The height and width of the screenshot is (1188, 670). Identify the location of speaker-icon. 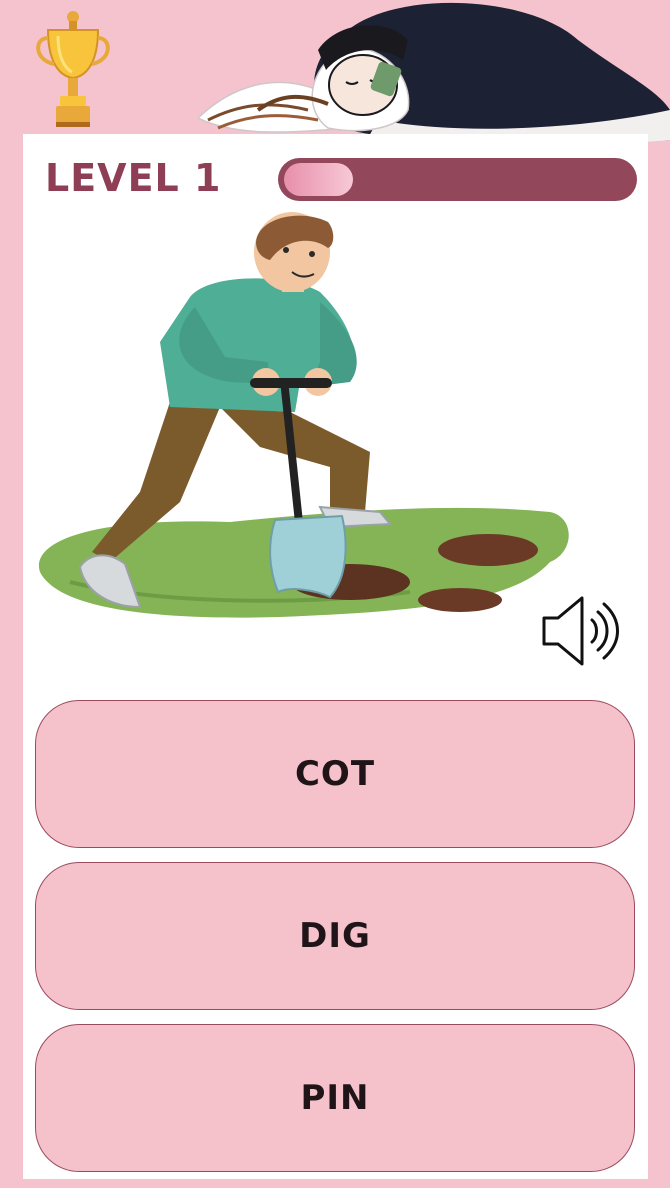
(580, 631).